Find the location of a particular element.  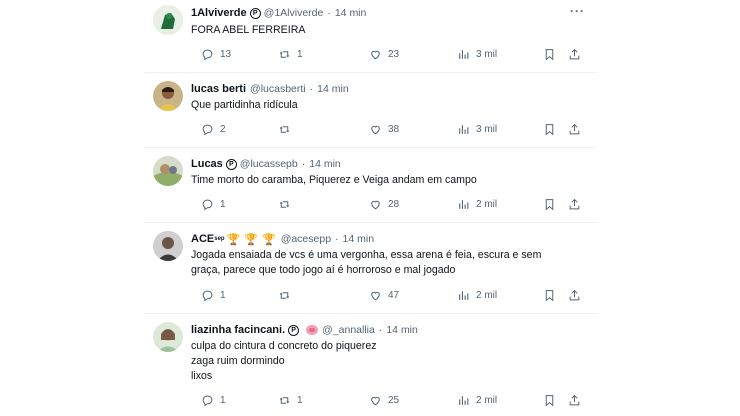

user-name: Lucas is located at coordinates (207, 164).